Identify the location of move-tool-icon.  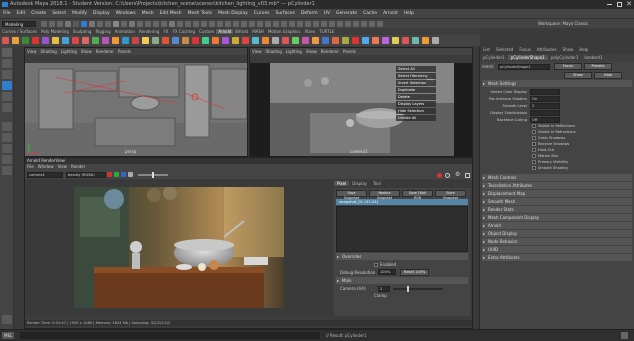
(7, 85).